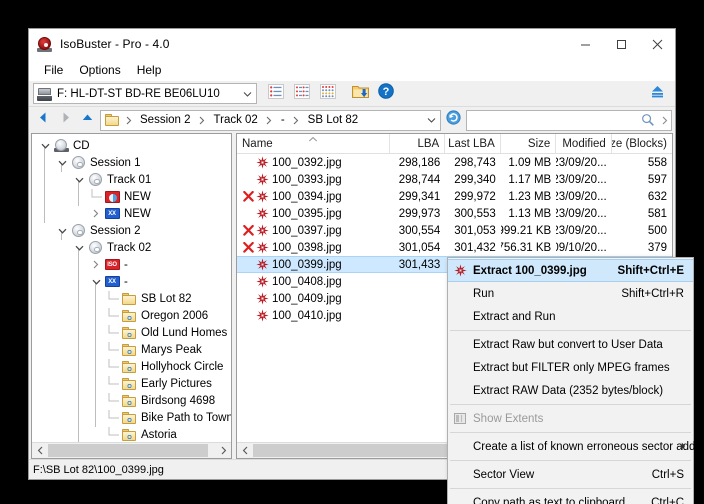 The image size is (704, 504). What do you see at coordinates (131, 213) in the screenshot?
I see `tree-node-new: XX NEW` at bounding box center [131, 213].